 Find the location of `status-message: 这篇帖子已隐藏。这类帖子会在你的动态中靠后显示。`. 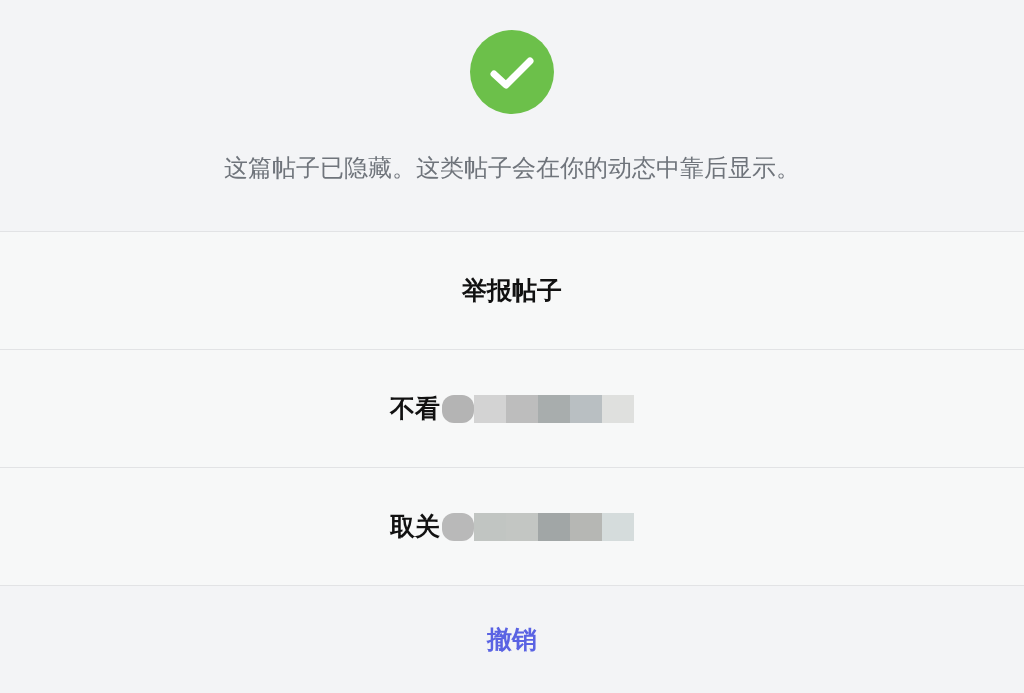

status-message: 这篇帖子已隐藏。这类帖子会在你的动态中靠后显示。 is located at coordinates (512, 168).